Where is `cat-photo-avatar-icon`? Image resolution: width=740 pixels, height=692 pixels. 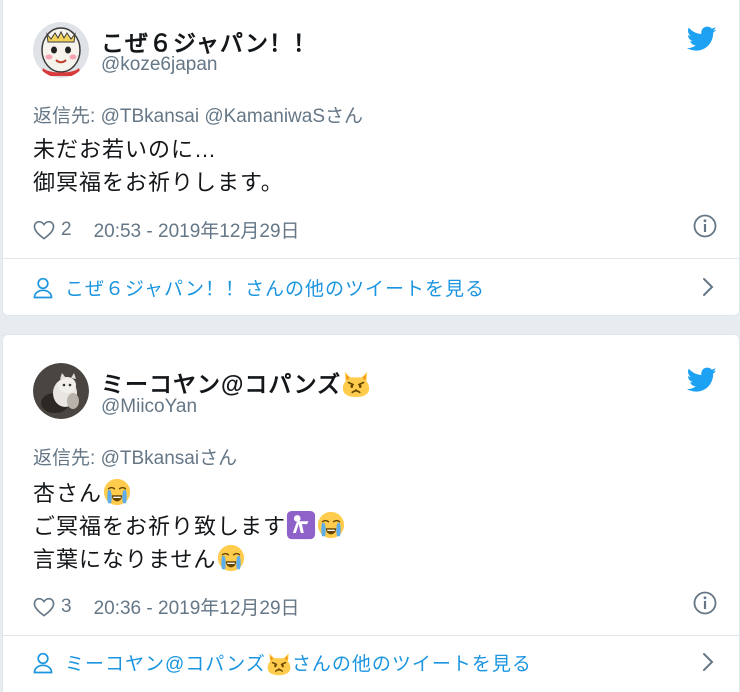 cat-photo-avatar-icon is located at coordinates (61, 391).